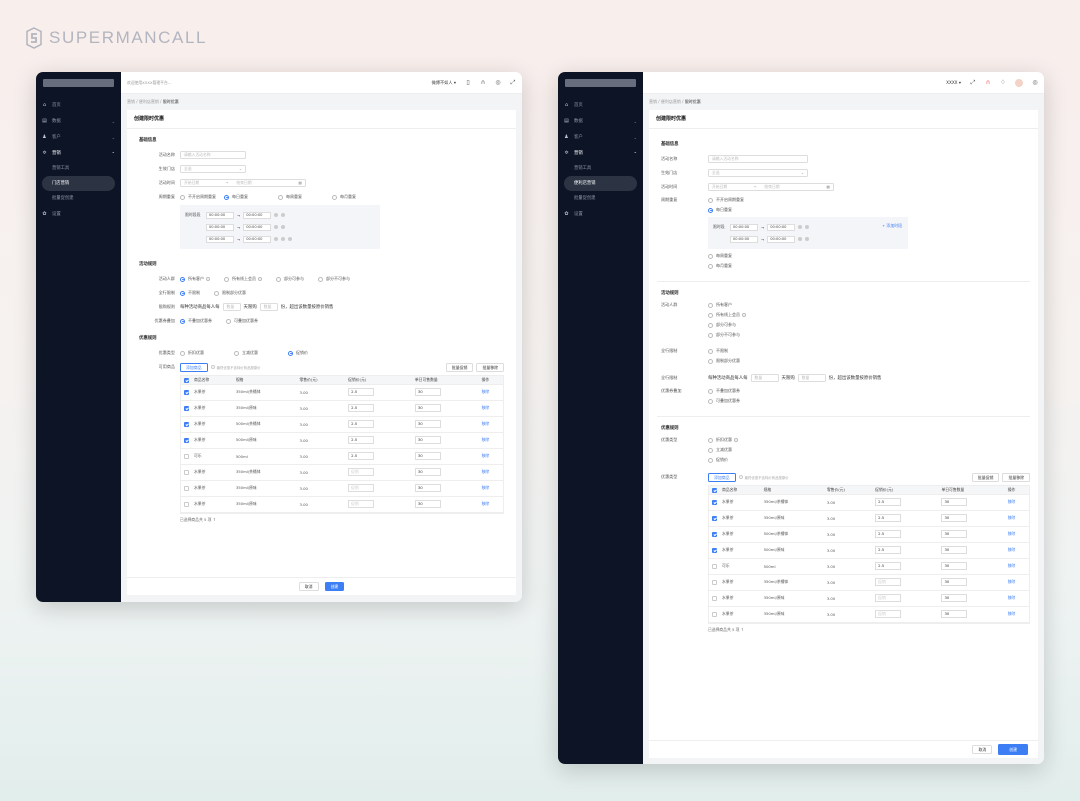  Describe the element at coordinates (213, 169) in the screenshot. I see `store-select: 全选 ⌄` at that location.